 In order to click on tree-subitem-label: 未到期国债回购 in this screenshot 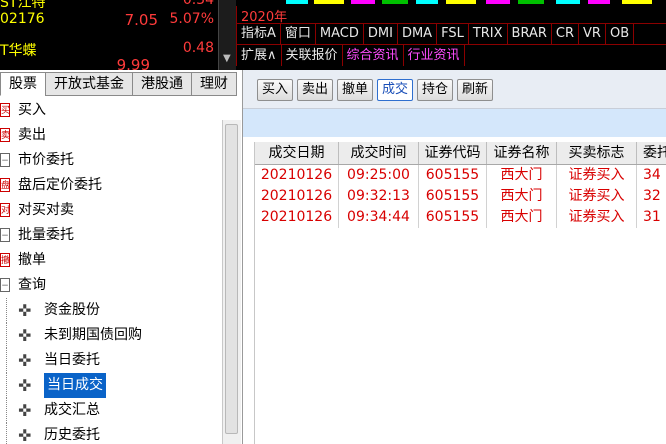, I will do `click(93, 335)`.